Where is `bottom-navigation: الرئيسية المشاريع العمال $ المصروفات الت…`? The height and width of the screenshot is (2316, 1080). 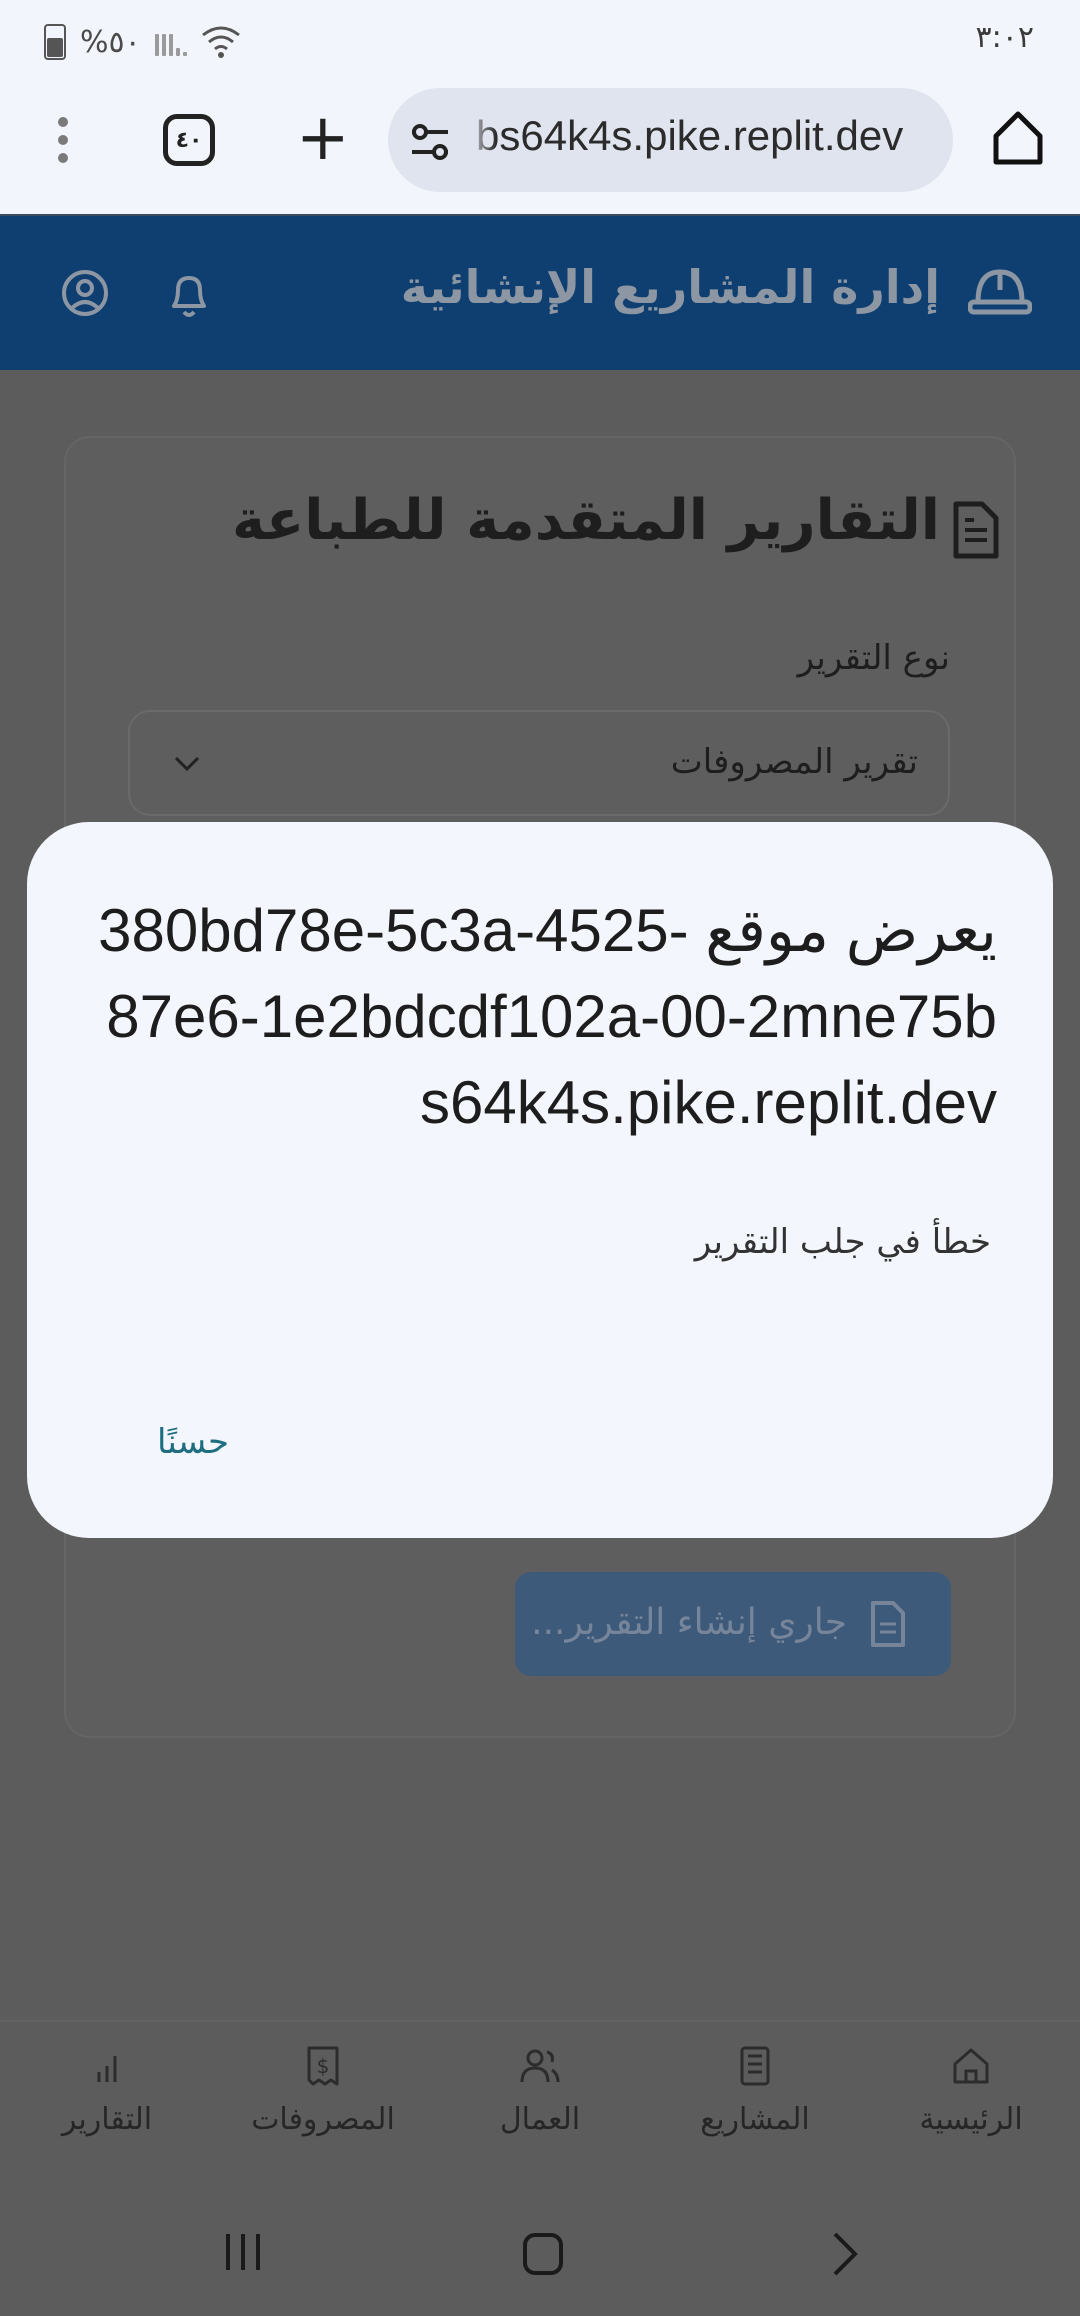 bottom-navigation: الرئيسية المشاريع العمال $ المصروفات الت… is located at coordinates (540, 2101).